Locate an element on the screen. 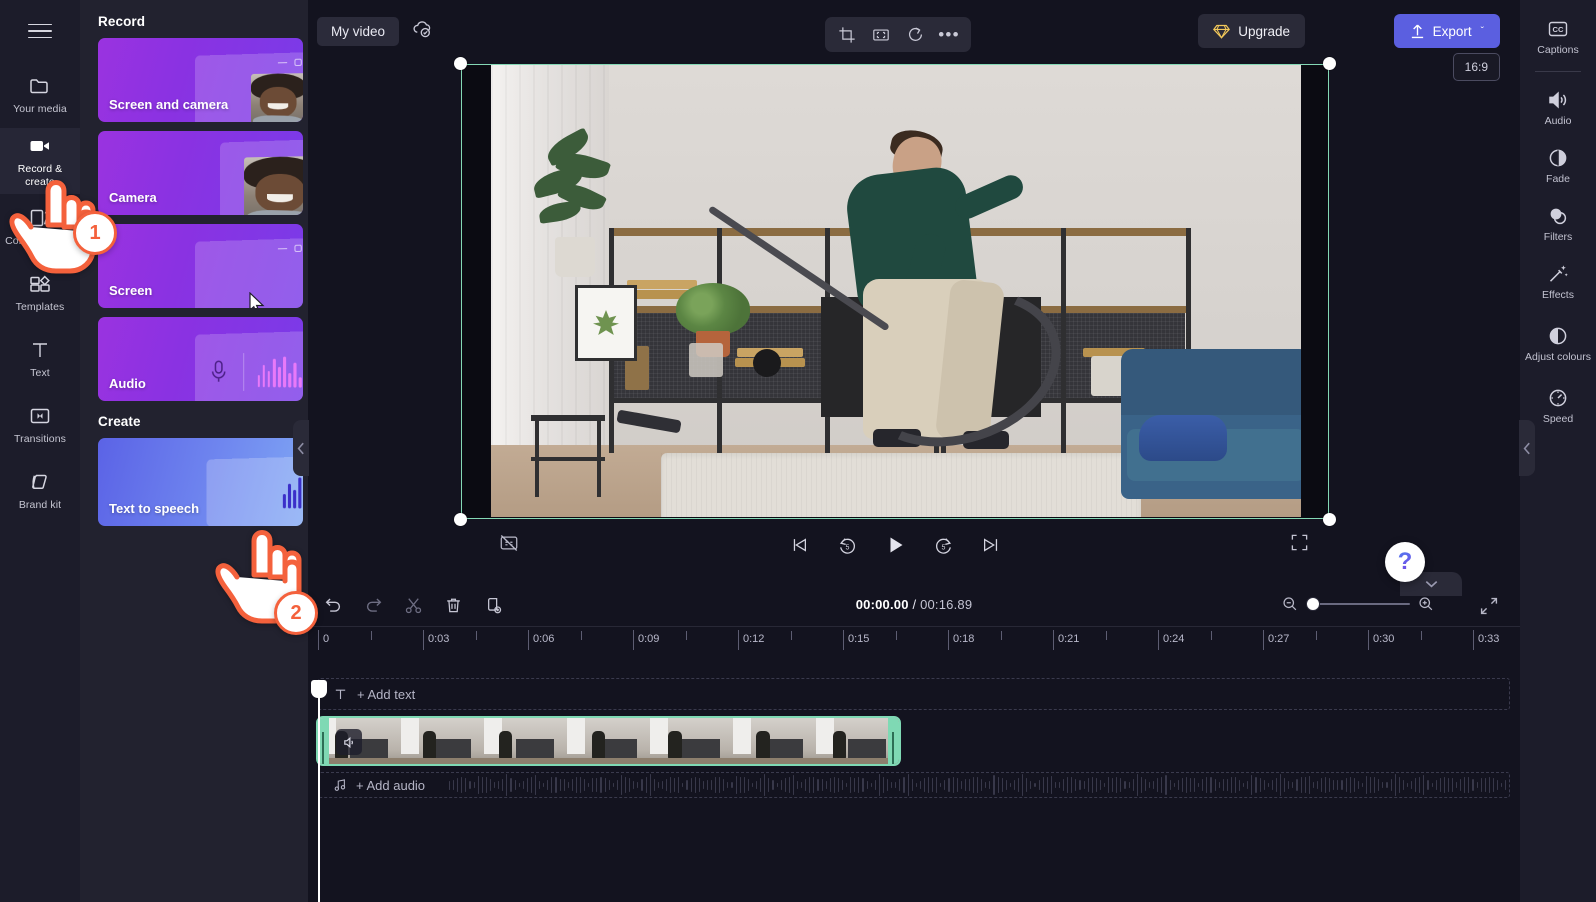 Image resolution: width=1596 pixels, height=902 pixels. skip-to-end-button is located at coordinates (991, 545).